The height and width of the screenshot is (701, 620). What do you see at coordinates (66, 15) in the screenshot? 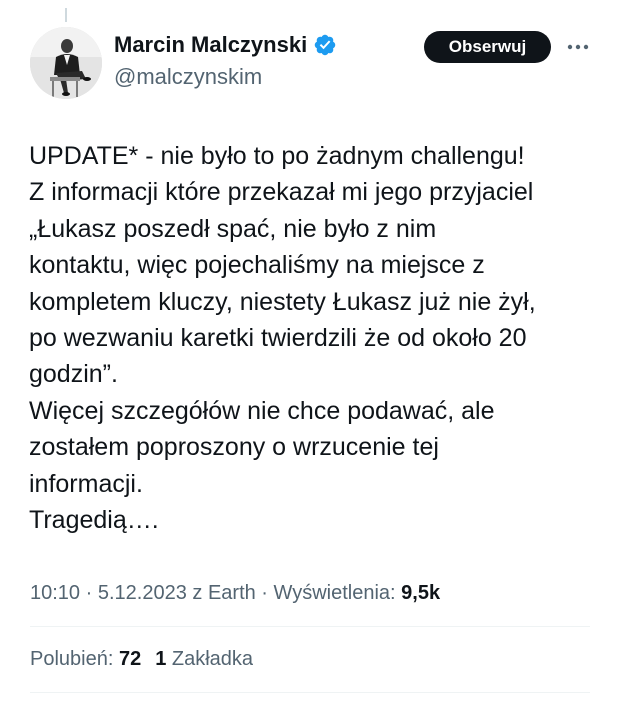
I see `thread-connector-line` at bounding box center [66, 15].